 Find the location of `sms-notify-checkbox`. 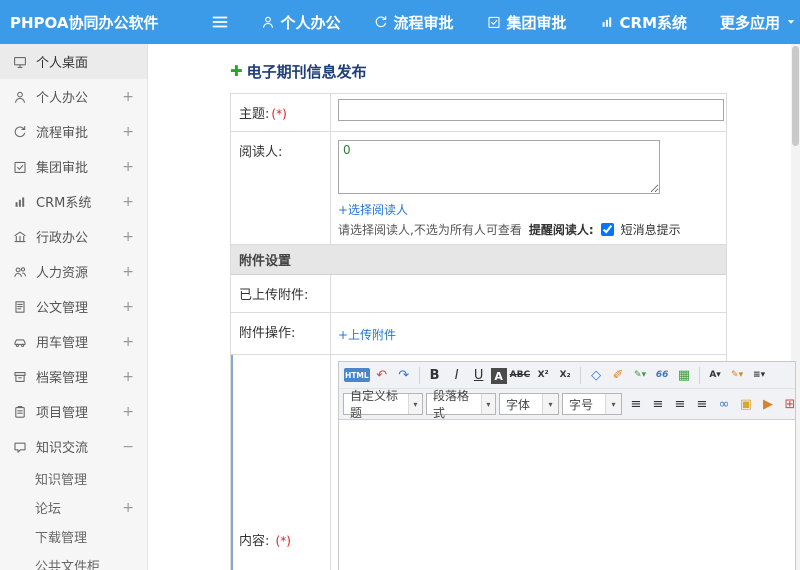

sms-notify-checkbox is located at coordinates (607, 229).